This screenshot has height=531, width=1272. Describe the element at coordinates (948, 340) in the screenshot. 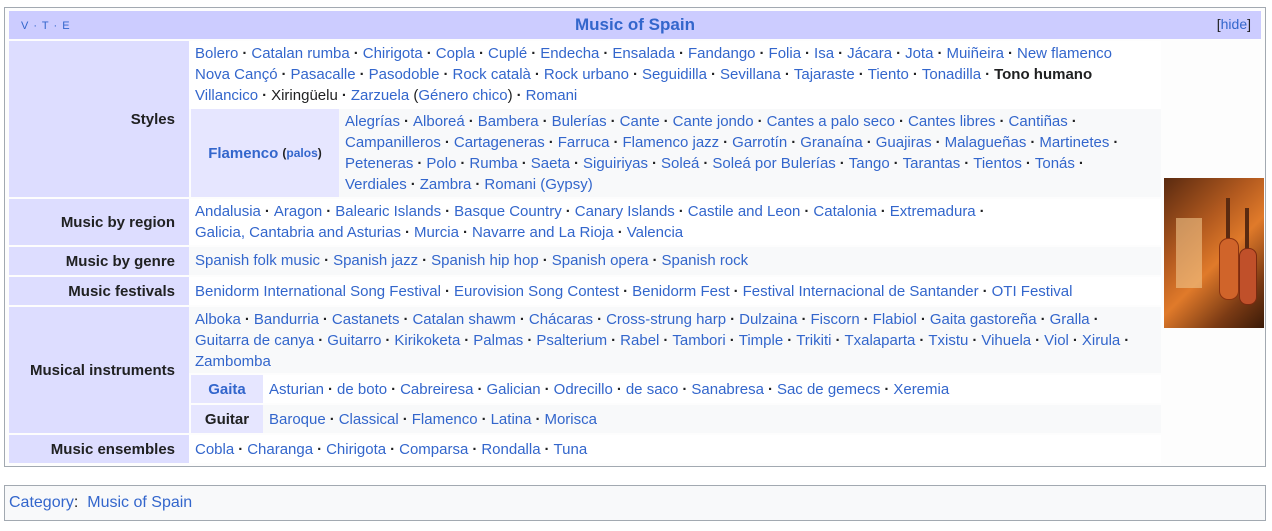

I see `list-item-link: Txistu` at that location.